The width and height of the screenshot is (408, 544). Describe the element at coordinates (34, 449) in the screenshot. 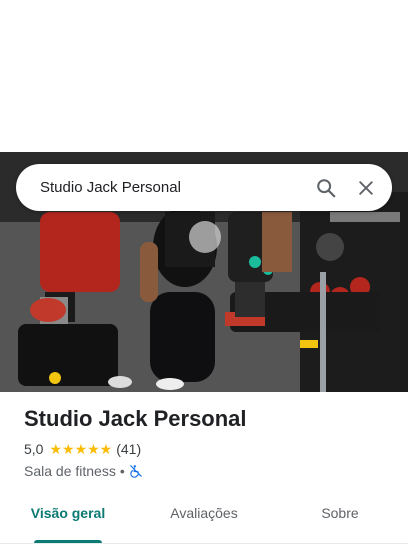

I see `rating-value: 5,0` at that location.